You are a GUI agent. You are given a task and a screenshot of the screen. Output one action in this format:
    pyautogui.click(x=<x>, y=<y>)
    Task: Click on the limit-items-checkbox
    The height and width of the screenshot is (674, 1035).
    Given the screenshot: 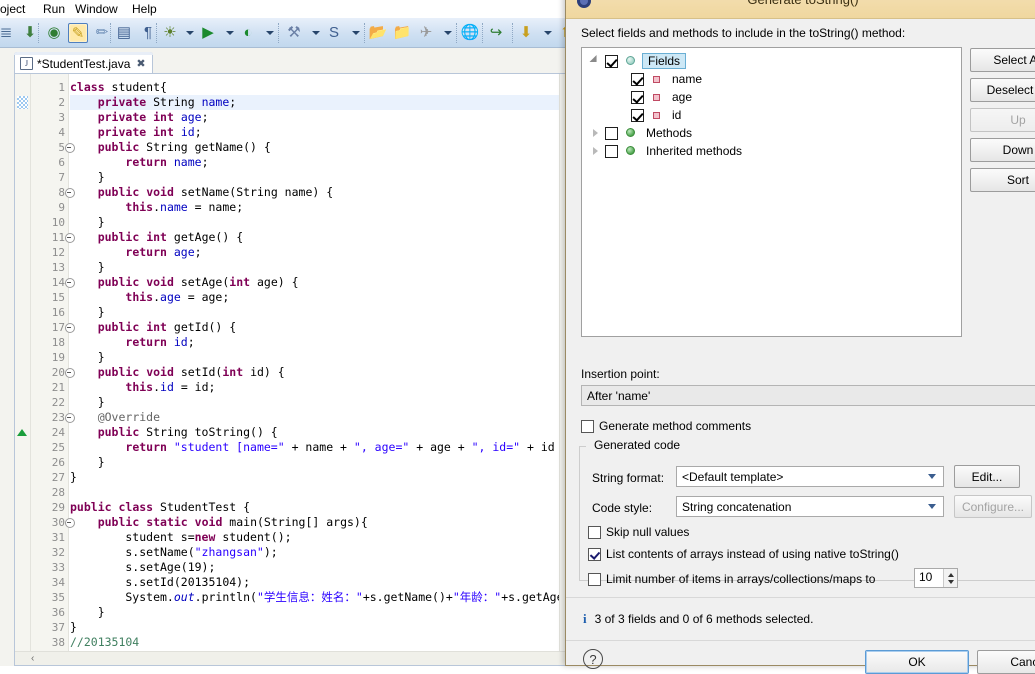 What is the action you would take?
    pyautogui.click(x=594, y=579)
    